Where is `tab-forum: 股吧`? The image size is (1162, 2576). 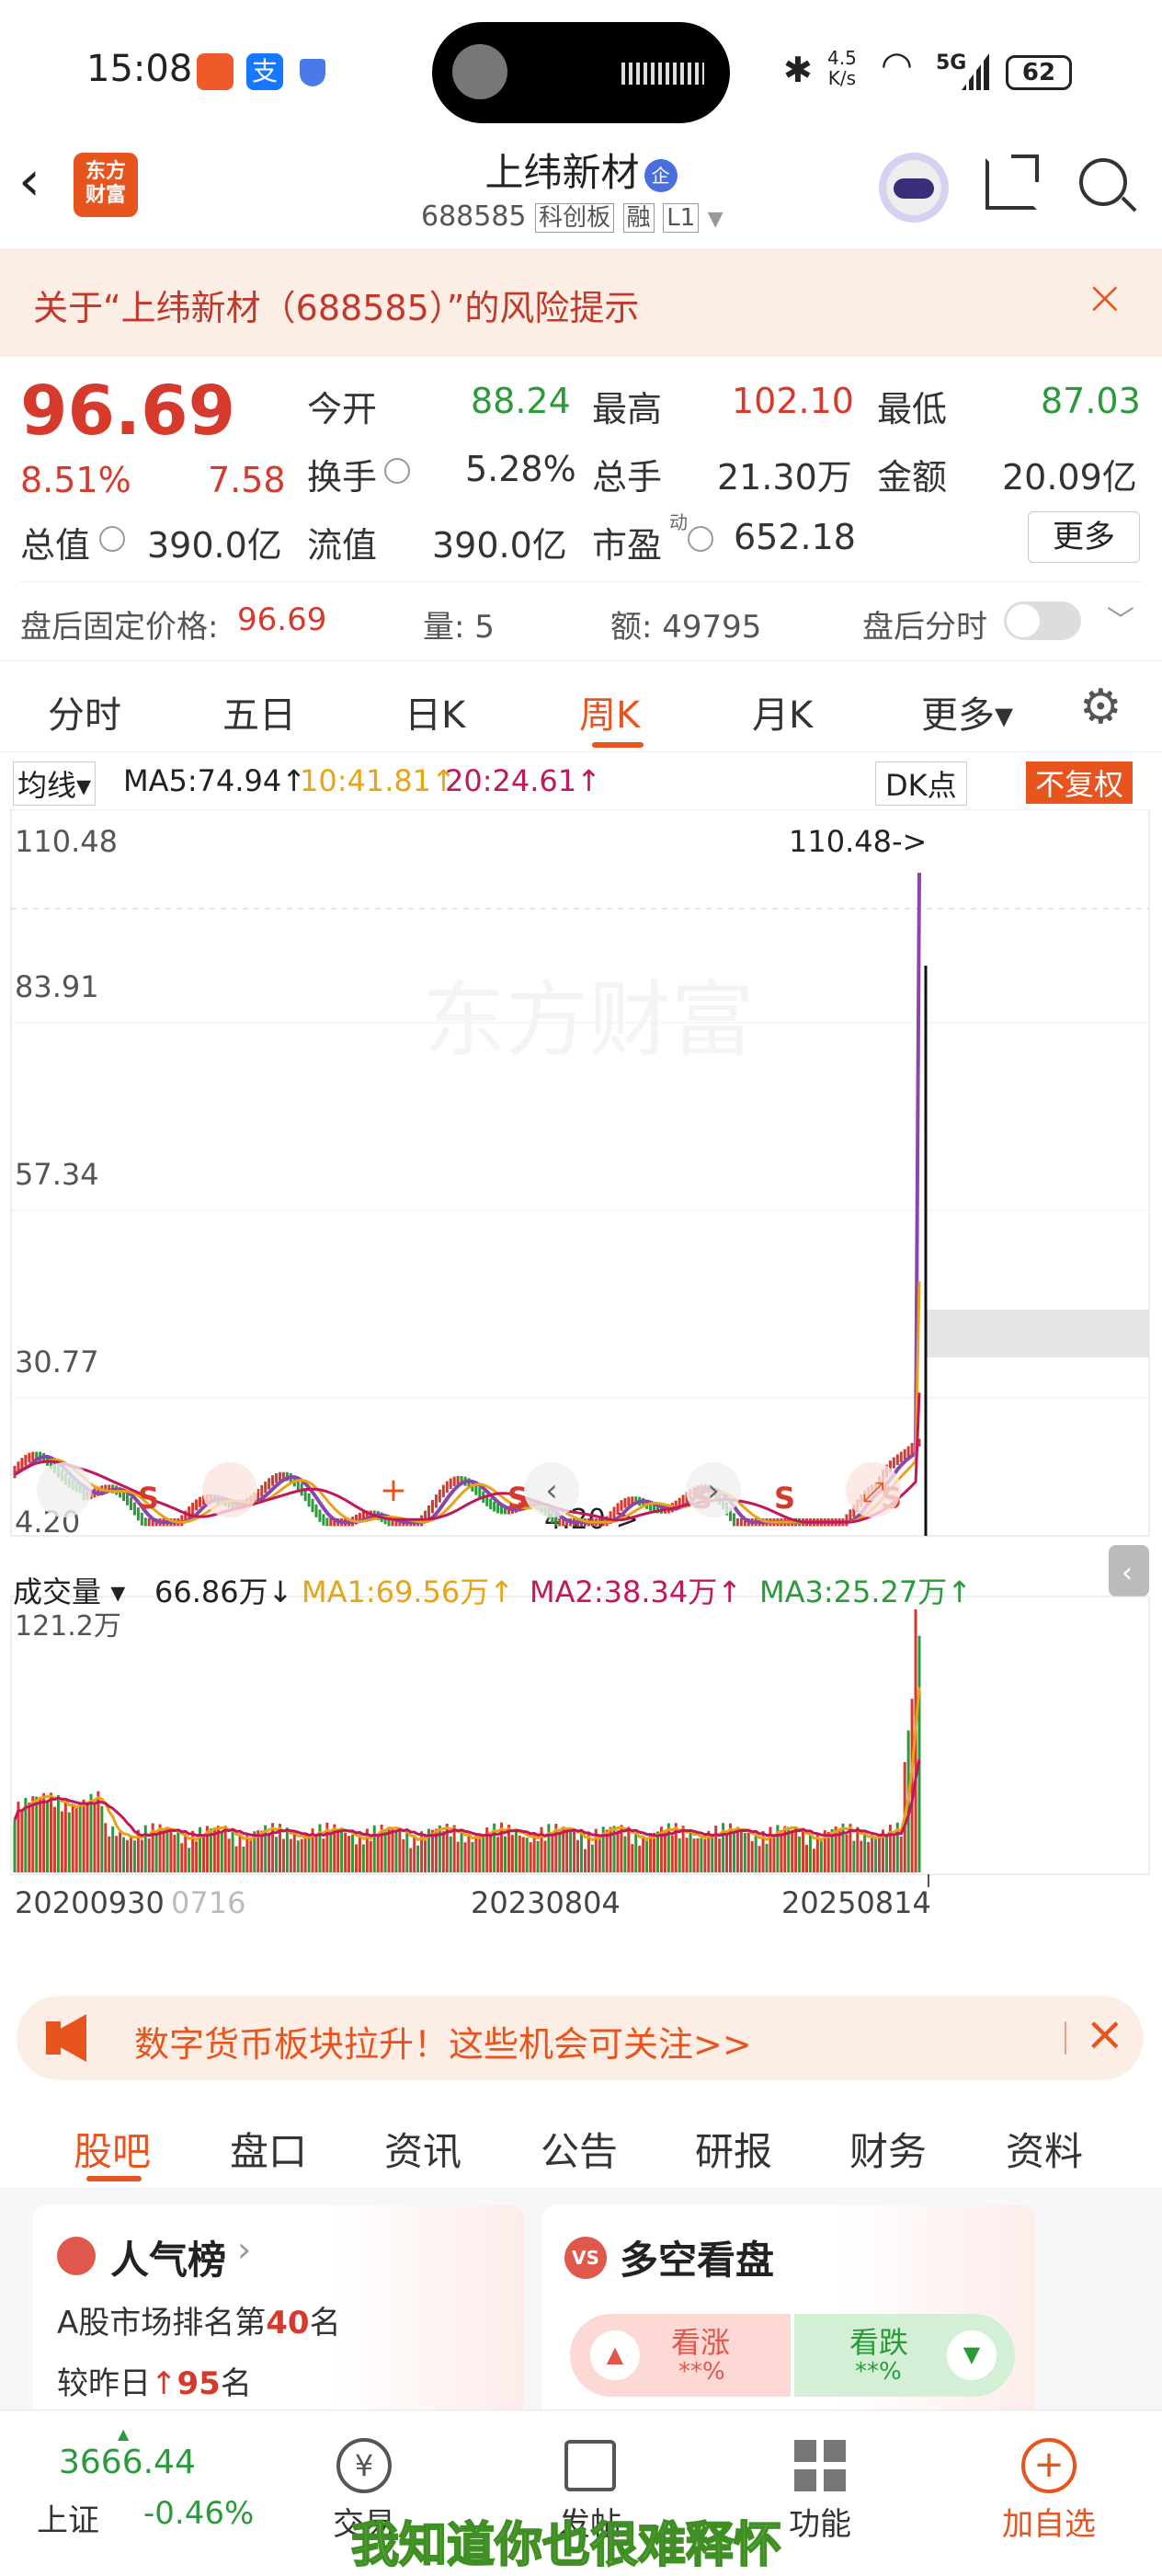
tab-forum: 股吧 is located at coordinates (113, 2149).